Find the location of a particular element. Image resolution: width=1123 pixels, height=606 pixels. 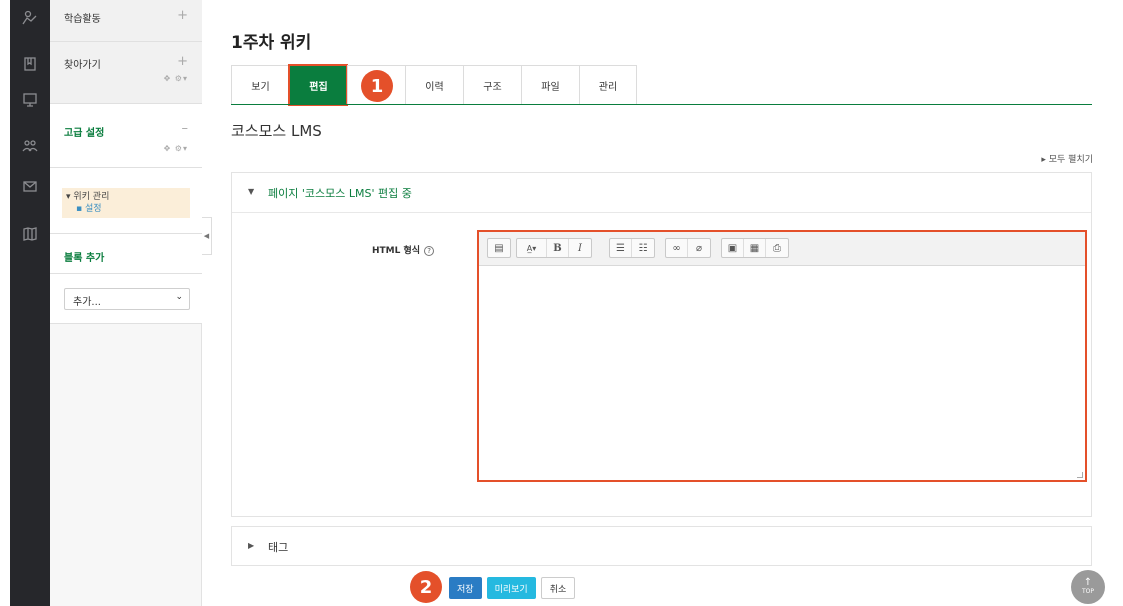

toolbar-group-media: ▣ ▦ ⎙ is located at coordinates (755, 248).